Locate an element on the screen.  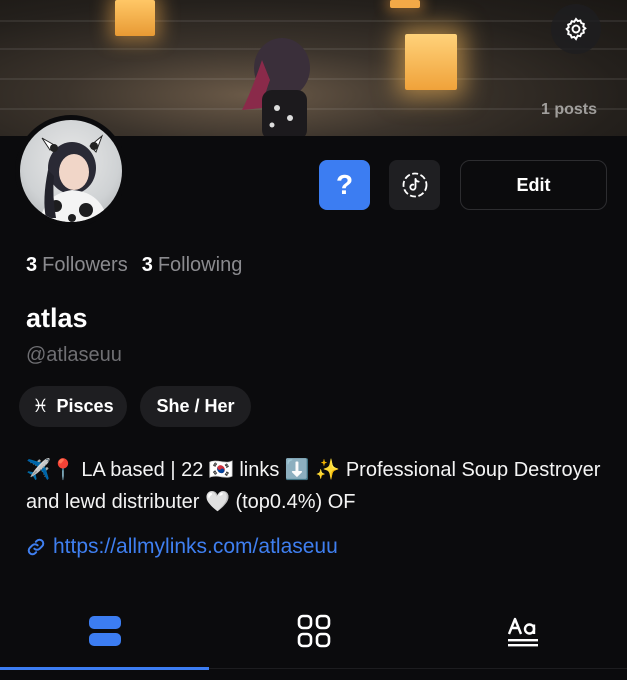
link-icon is located at coordinates (36, 547).